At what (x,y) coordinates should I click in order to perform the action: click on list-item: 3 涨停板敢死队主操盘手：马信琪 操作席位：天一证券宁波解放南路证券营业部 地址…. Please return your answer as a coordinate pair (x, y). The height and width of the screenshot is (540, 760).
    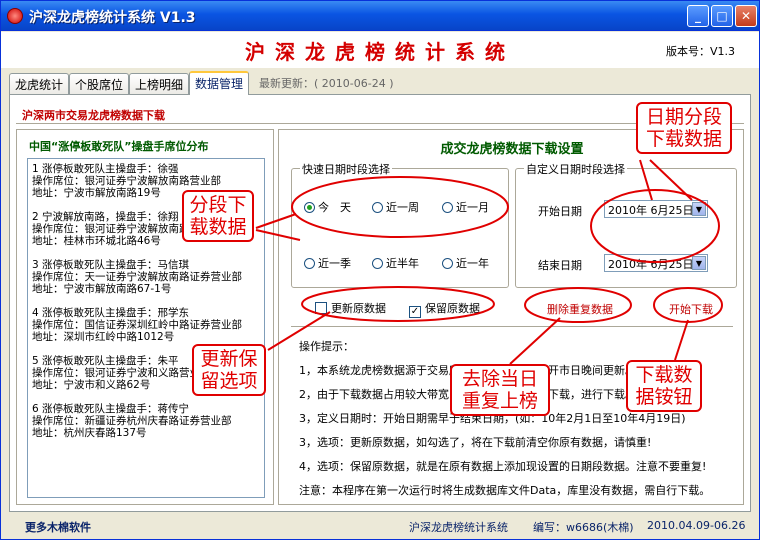
    Looking at the image, I should click on (146, 277).